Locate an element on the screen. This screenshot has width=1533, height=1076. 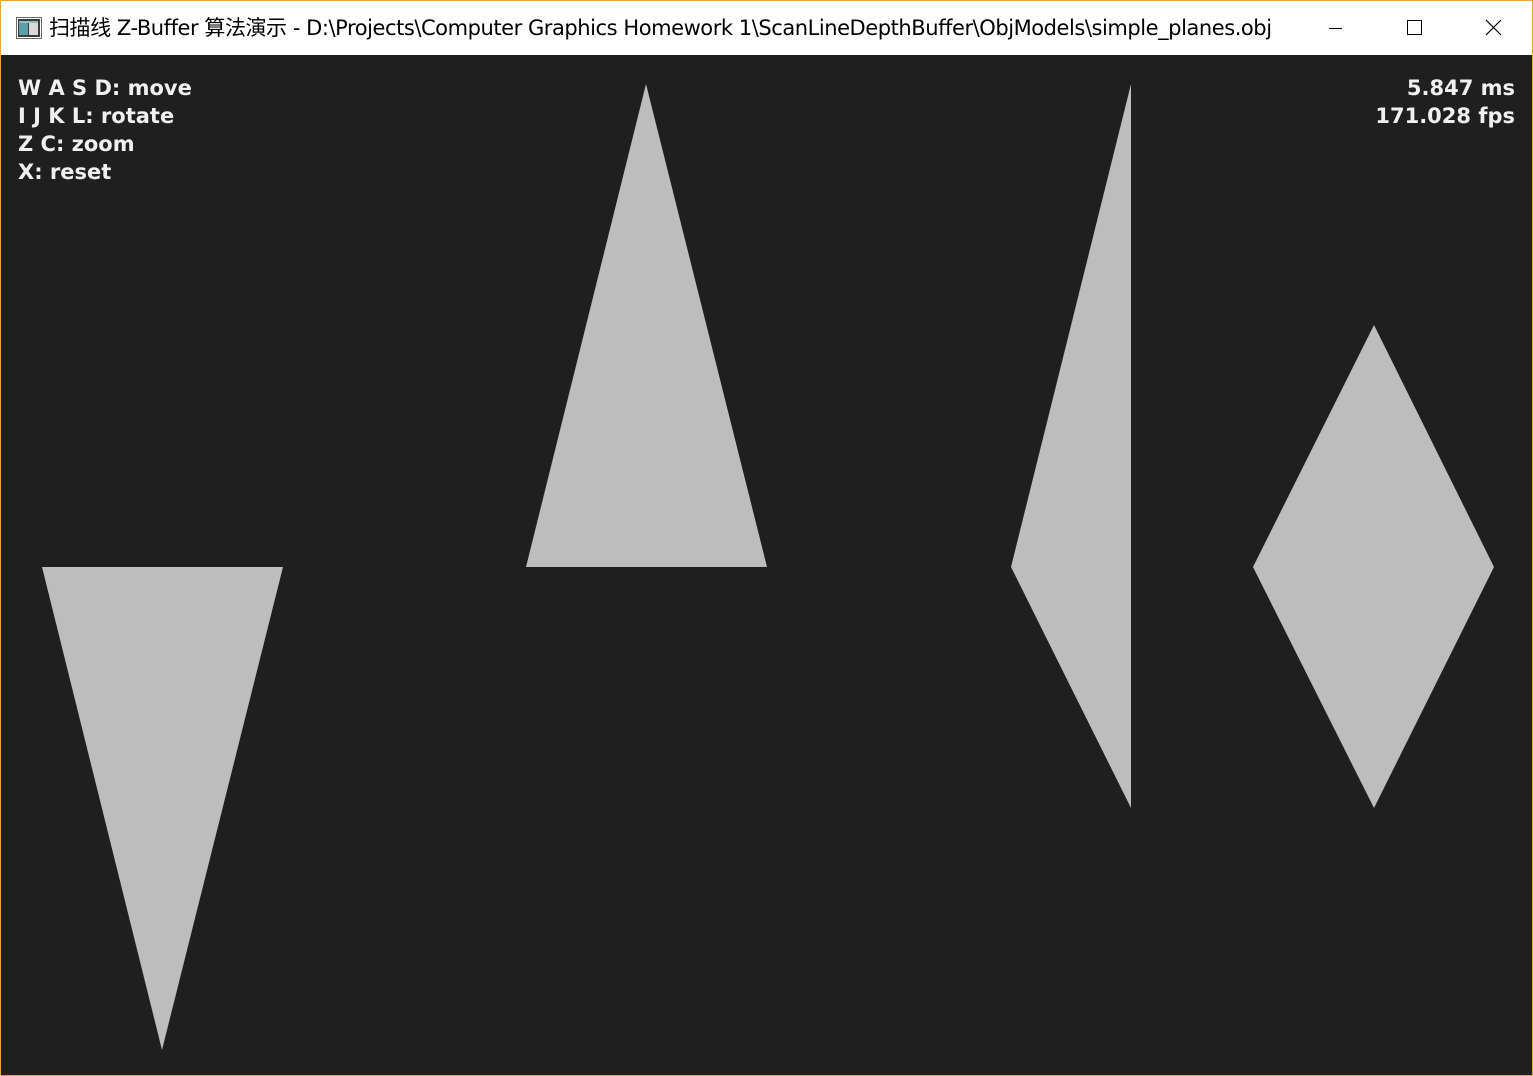
close-icon is located at coordinates (1493, 27).